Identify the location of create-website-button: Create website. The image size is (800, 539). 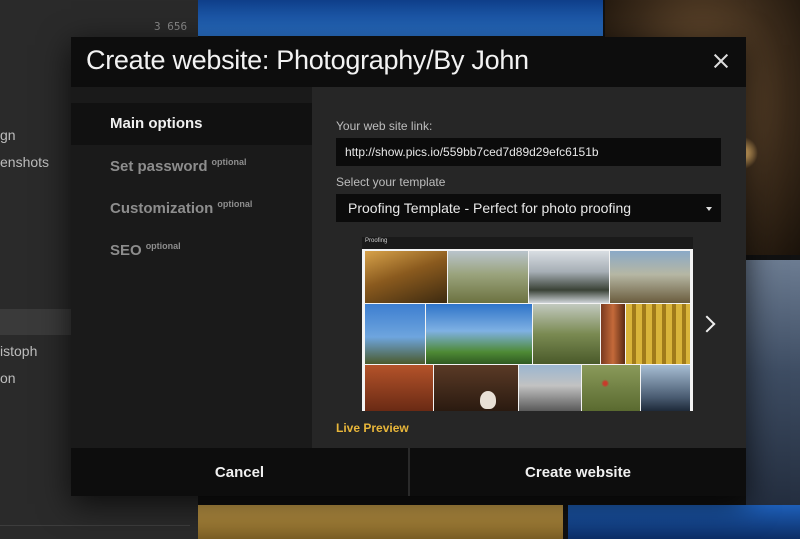
(578, 472).